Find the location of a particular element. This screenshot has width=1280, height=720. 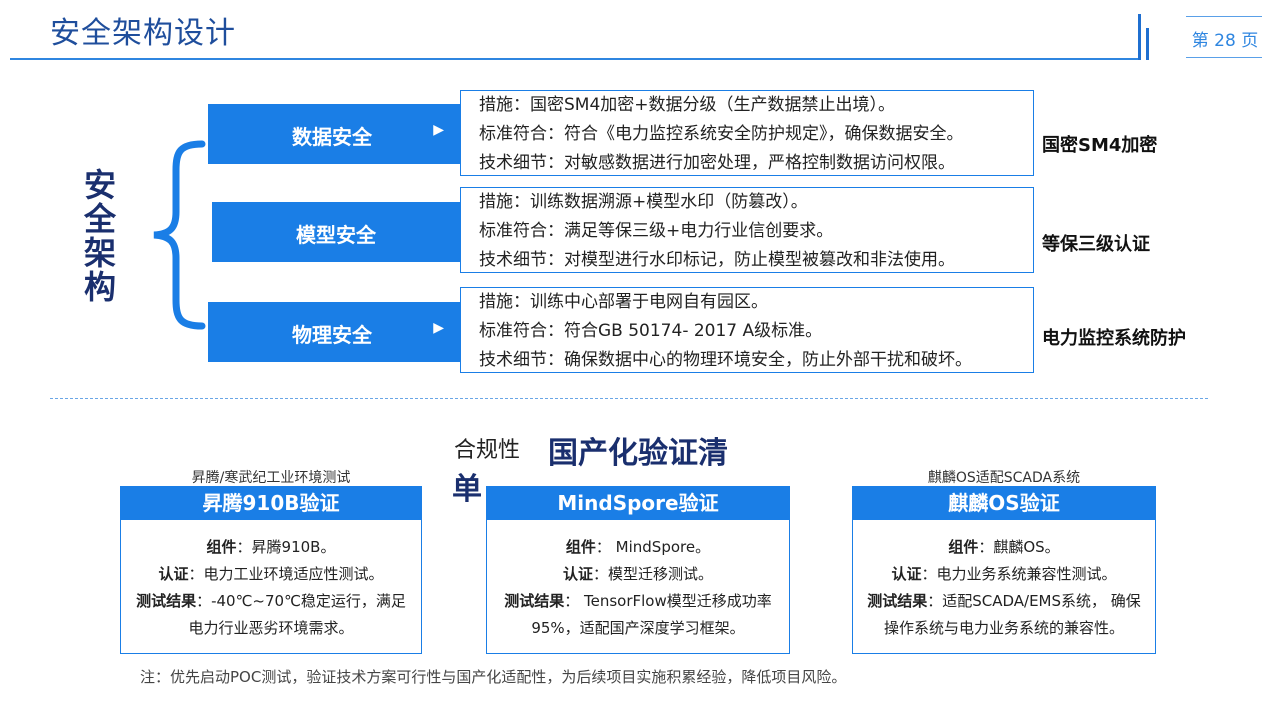

category-label: 数据安全 is located at coordinates (332, 137).